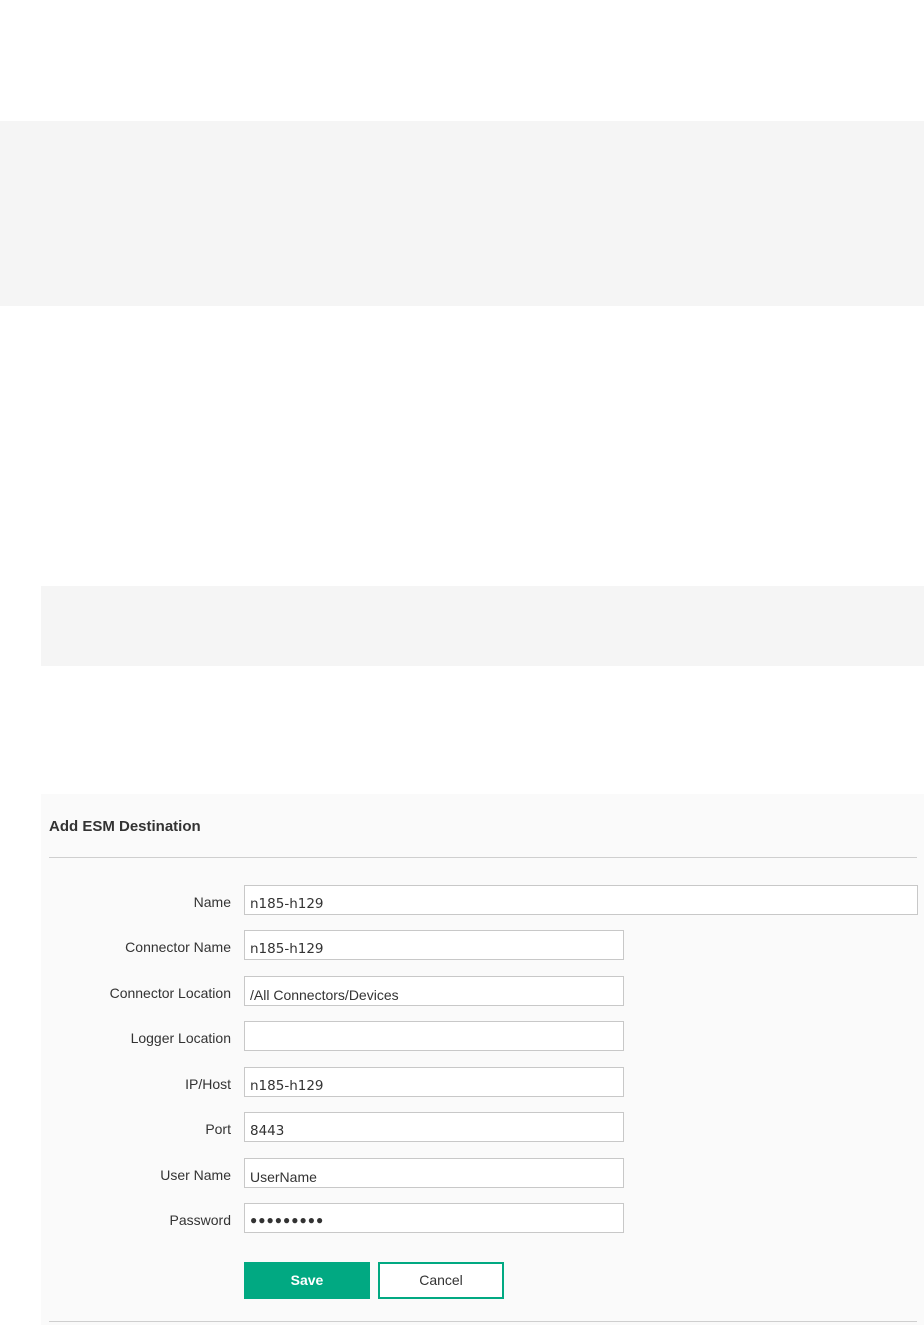 This screenshot has width=924, height=1325. Describe the element at coordinates (441, 1280) in the screenshot. I see `cancel-button: Cancel` at that location.